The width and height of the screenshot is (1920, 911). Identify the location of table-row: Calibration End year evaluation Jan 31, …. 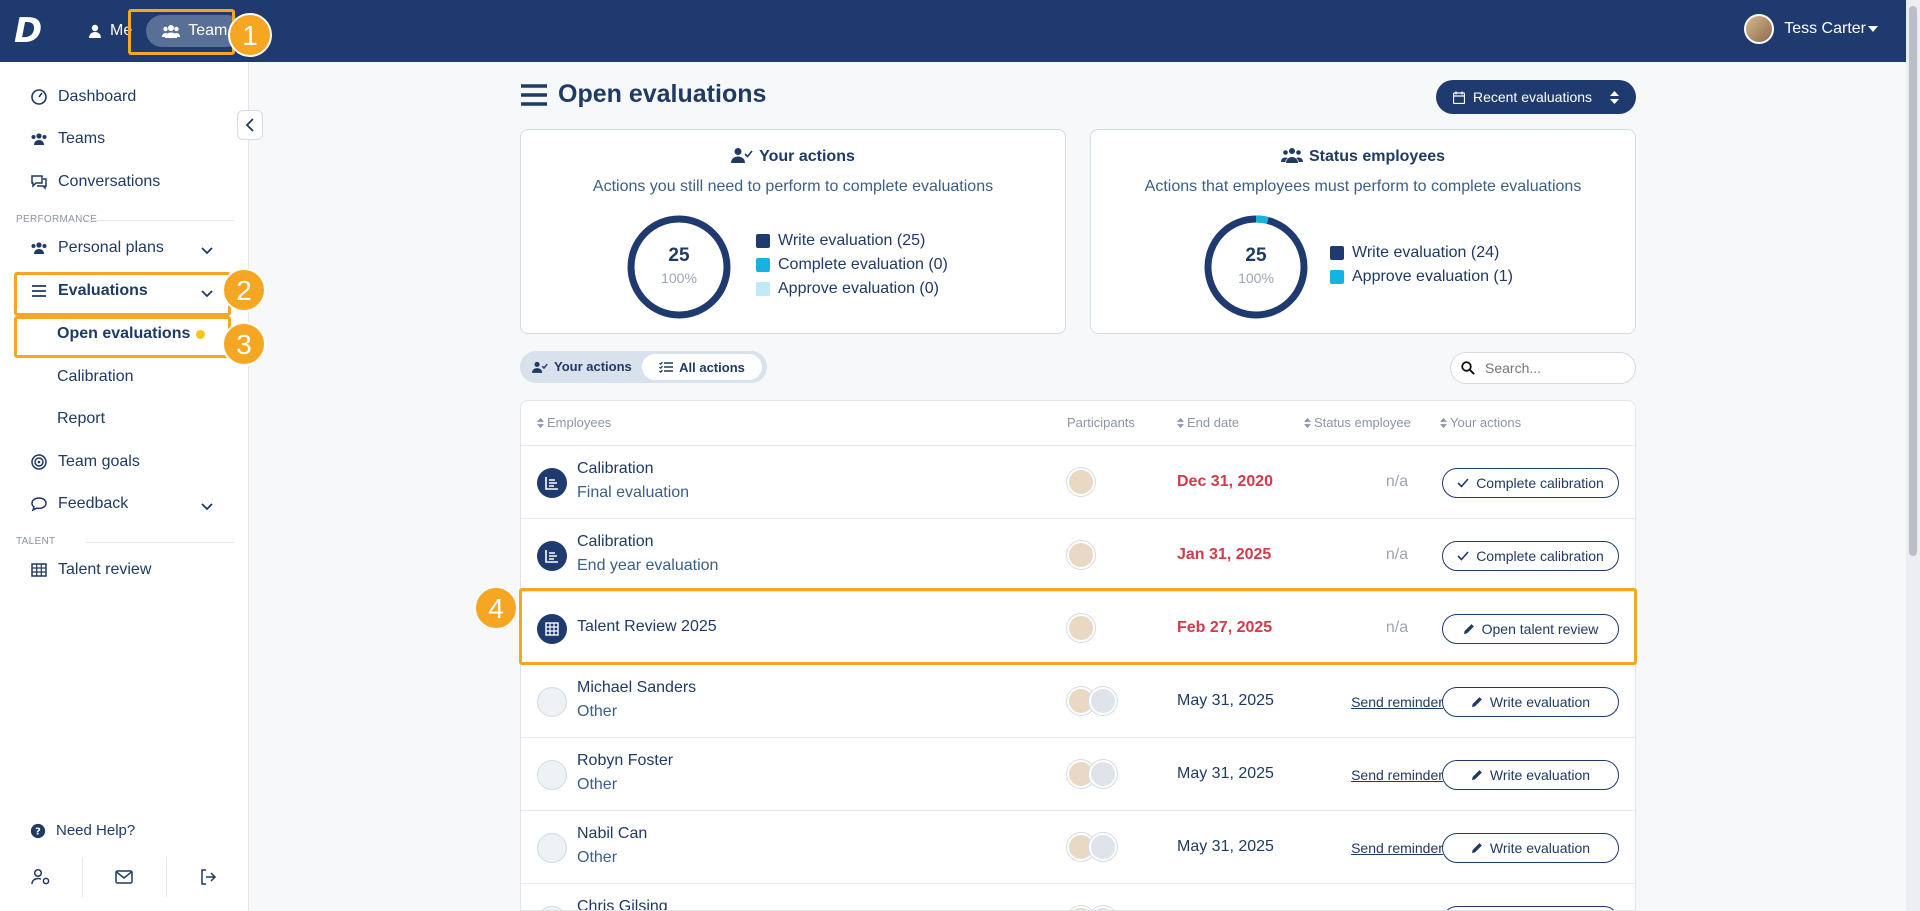
(1078, 554).